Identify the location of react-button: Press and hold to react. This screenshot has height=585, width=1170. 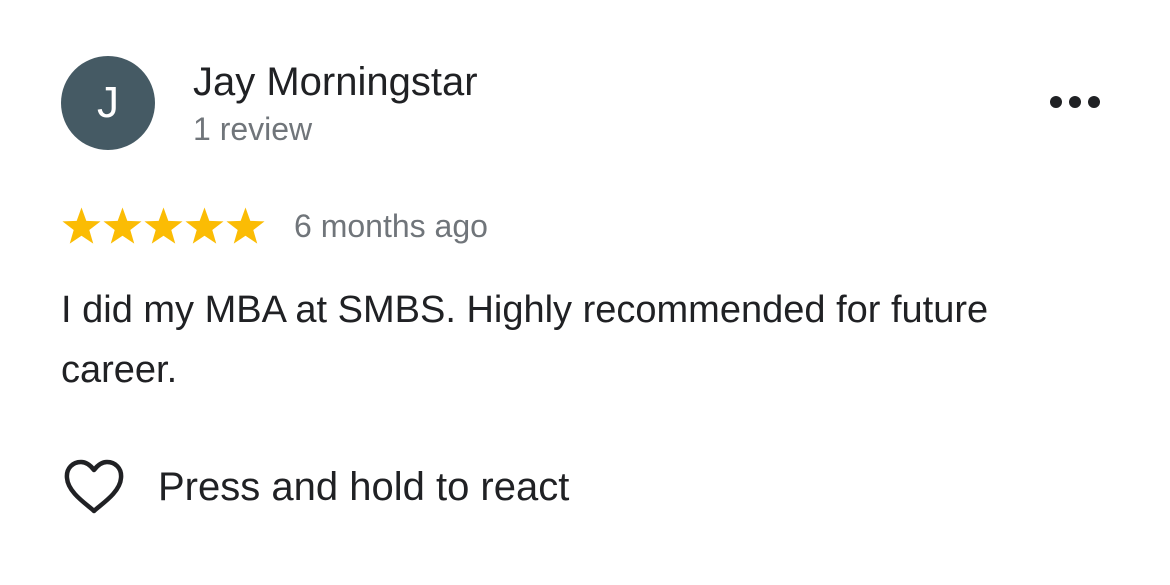
(315, 487).